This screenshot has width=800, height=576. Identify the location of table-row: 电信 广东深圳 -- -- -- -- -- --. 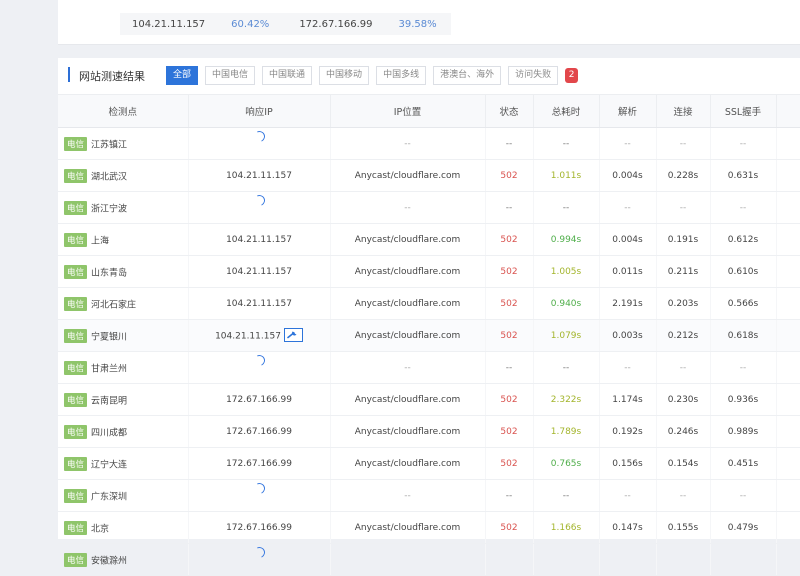
(429, 495).